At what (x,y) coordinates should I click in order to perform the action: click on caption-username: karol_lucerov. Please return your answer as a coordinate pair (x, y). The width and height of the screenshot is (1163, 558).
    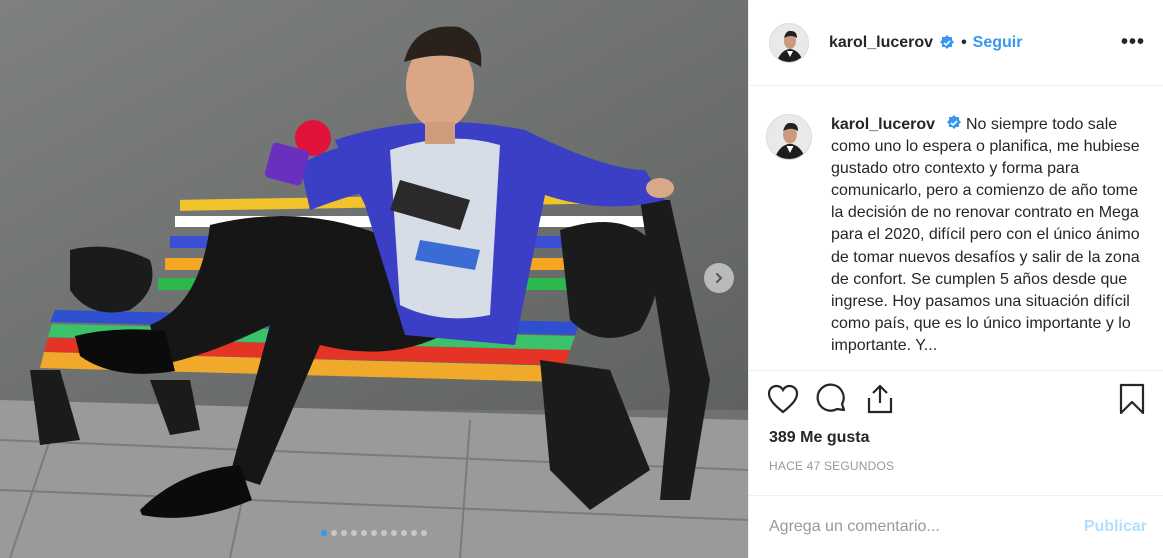
    Looking at the image, I should click on (883, 124).